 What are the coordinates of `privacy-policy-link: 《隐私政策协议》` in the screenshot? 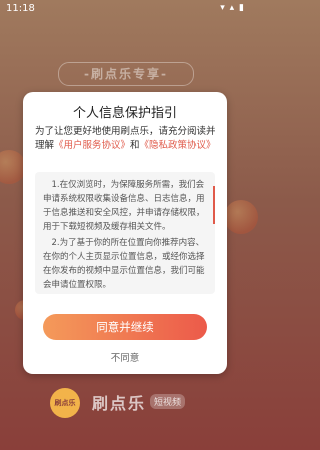 It's located at (178, 145).